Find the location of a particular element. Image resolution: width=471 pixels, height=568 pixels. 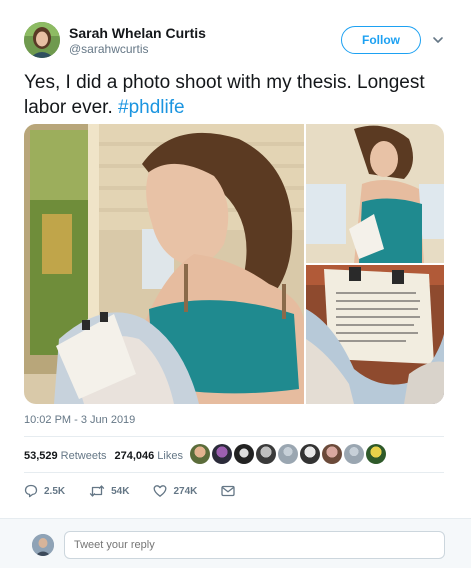

like-action: 274K is located at coordinates (175, 491).